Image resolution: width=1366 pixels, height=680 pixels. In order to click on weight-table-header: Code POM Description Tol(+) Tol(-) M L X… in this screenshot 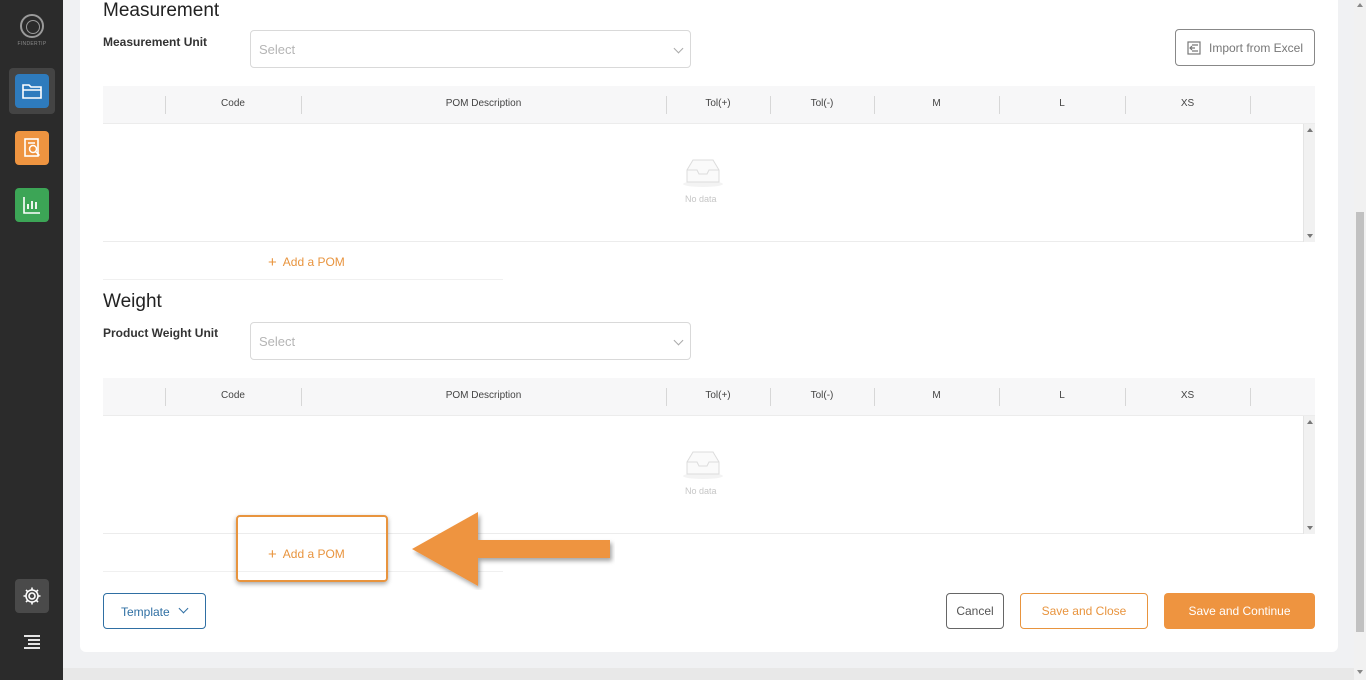, I will do `click(709, 397)`.